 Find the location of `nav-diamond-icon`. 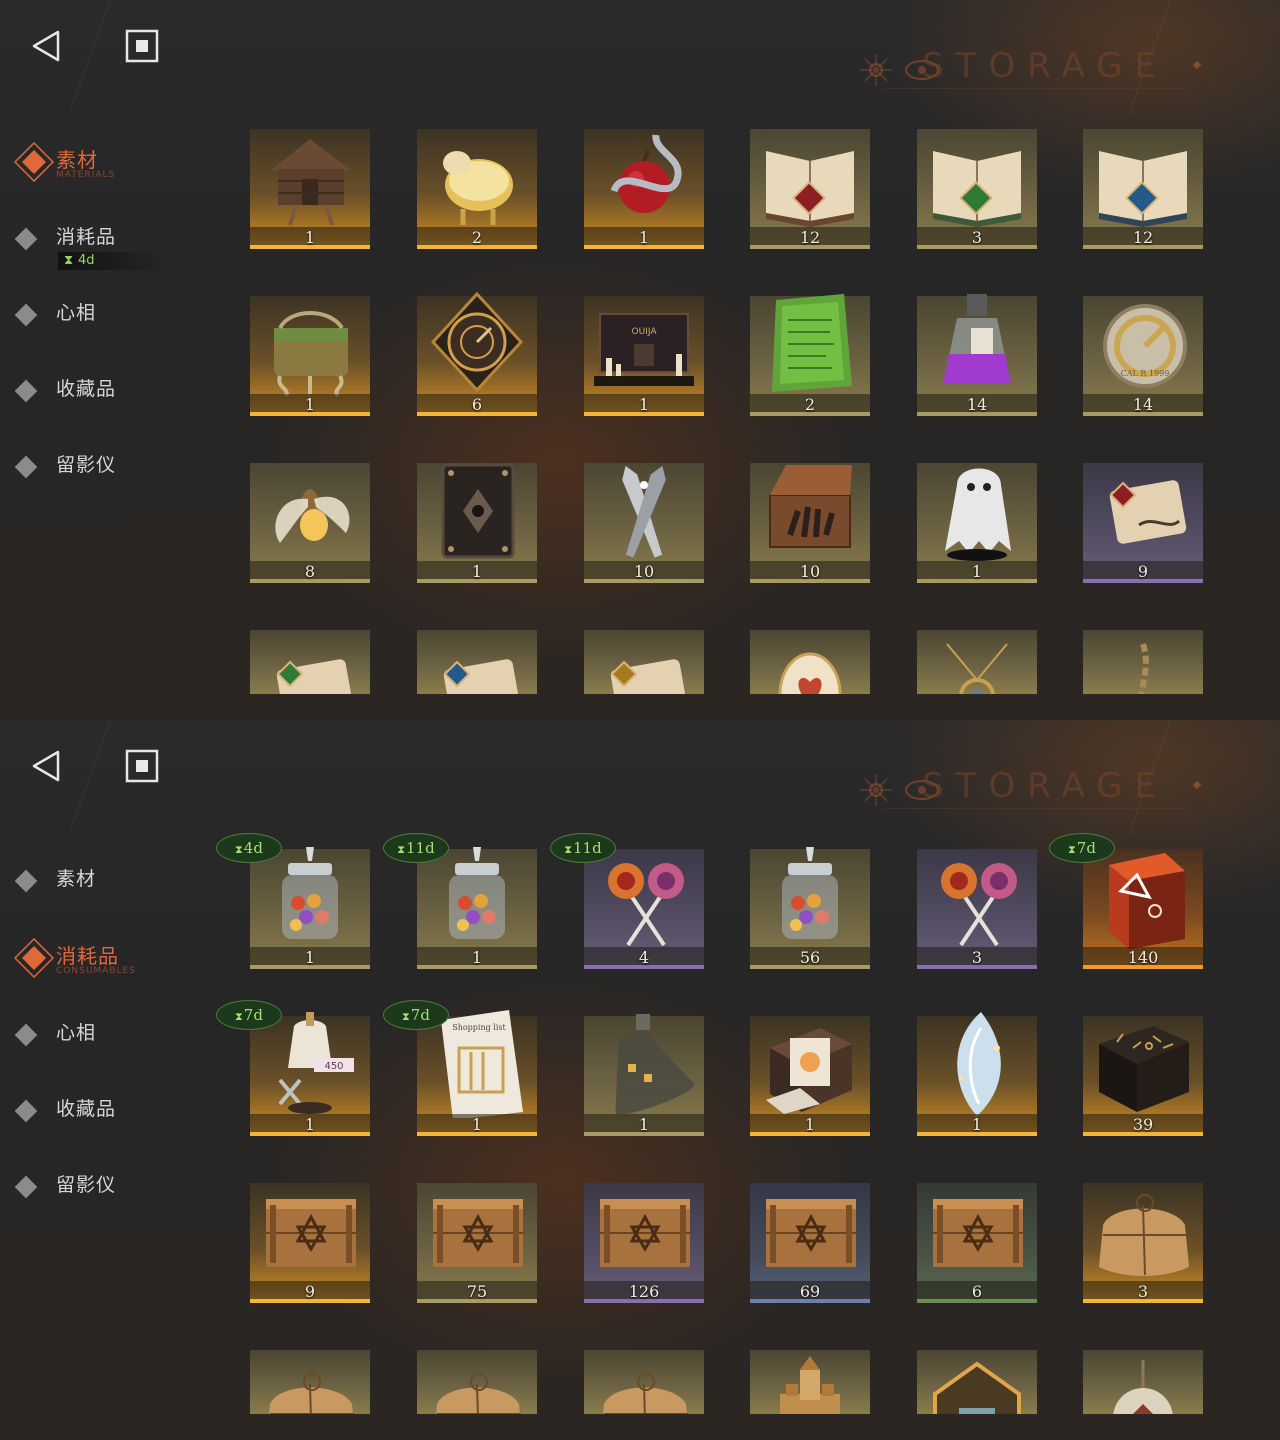

nav-diamond-icon is located at coordinates (26, 1111).